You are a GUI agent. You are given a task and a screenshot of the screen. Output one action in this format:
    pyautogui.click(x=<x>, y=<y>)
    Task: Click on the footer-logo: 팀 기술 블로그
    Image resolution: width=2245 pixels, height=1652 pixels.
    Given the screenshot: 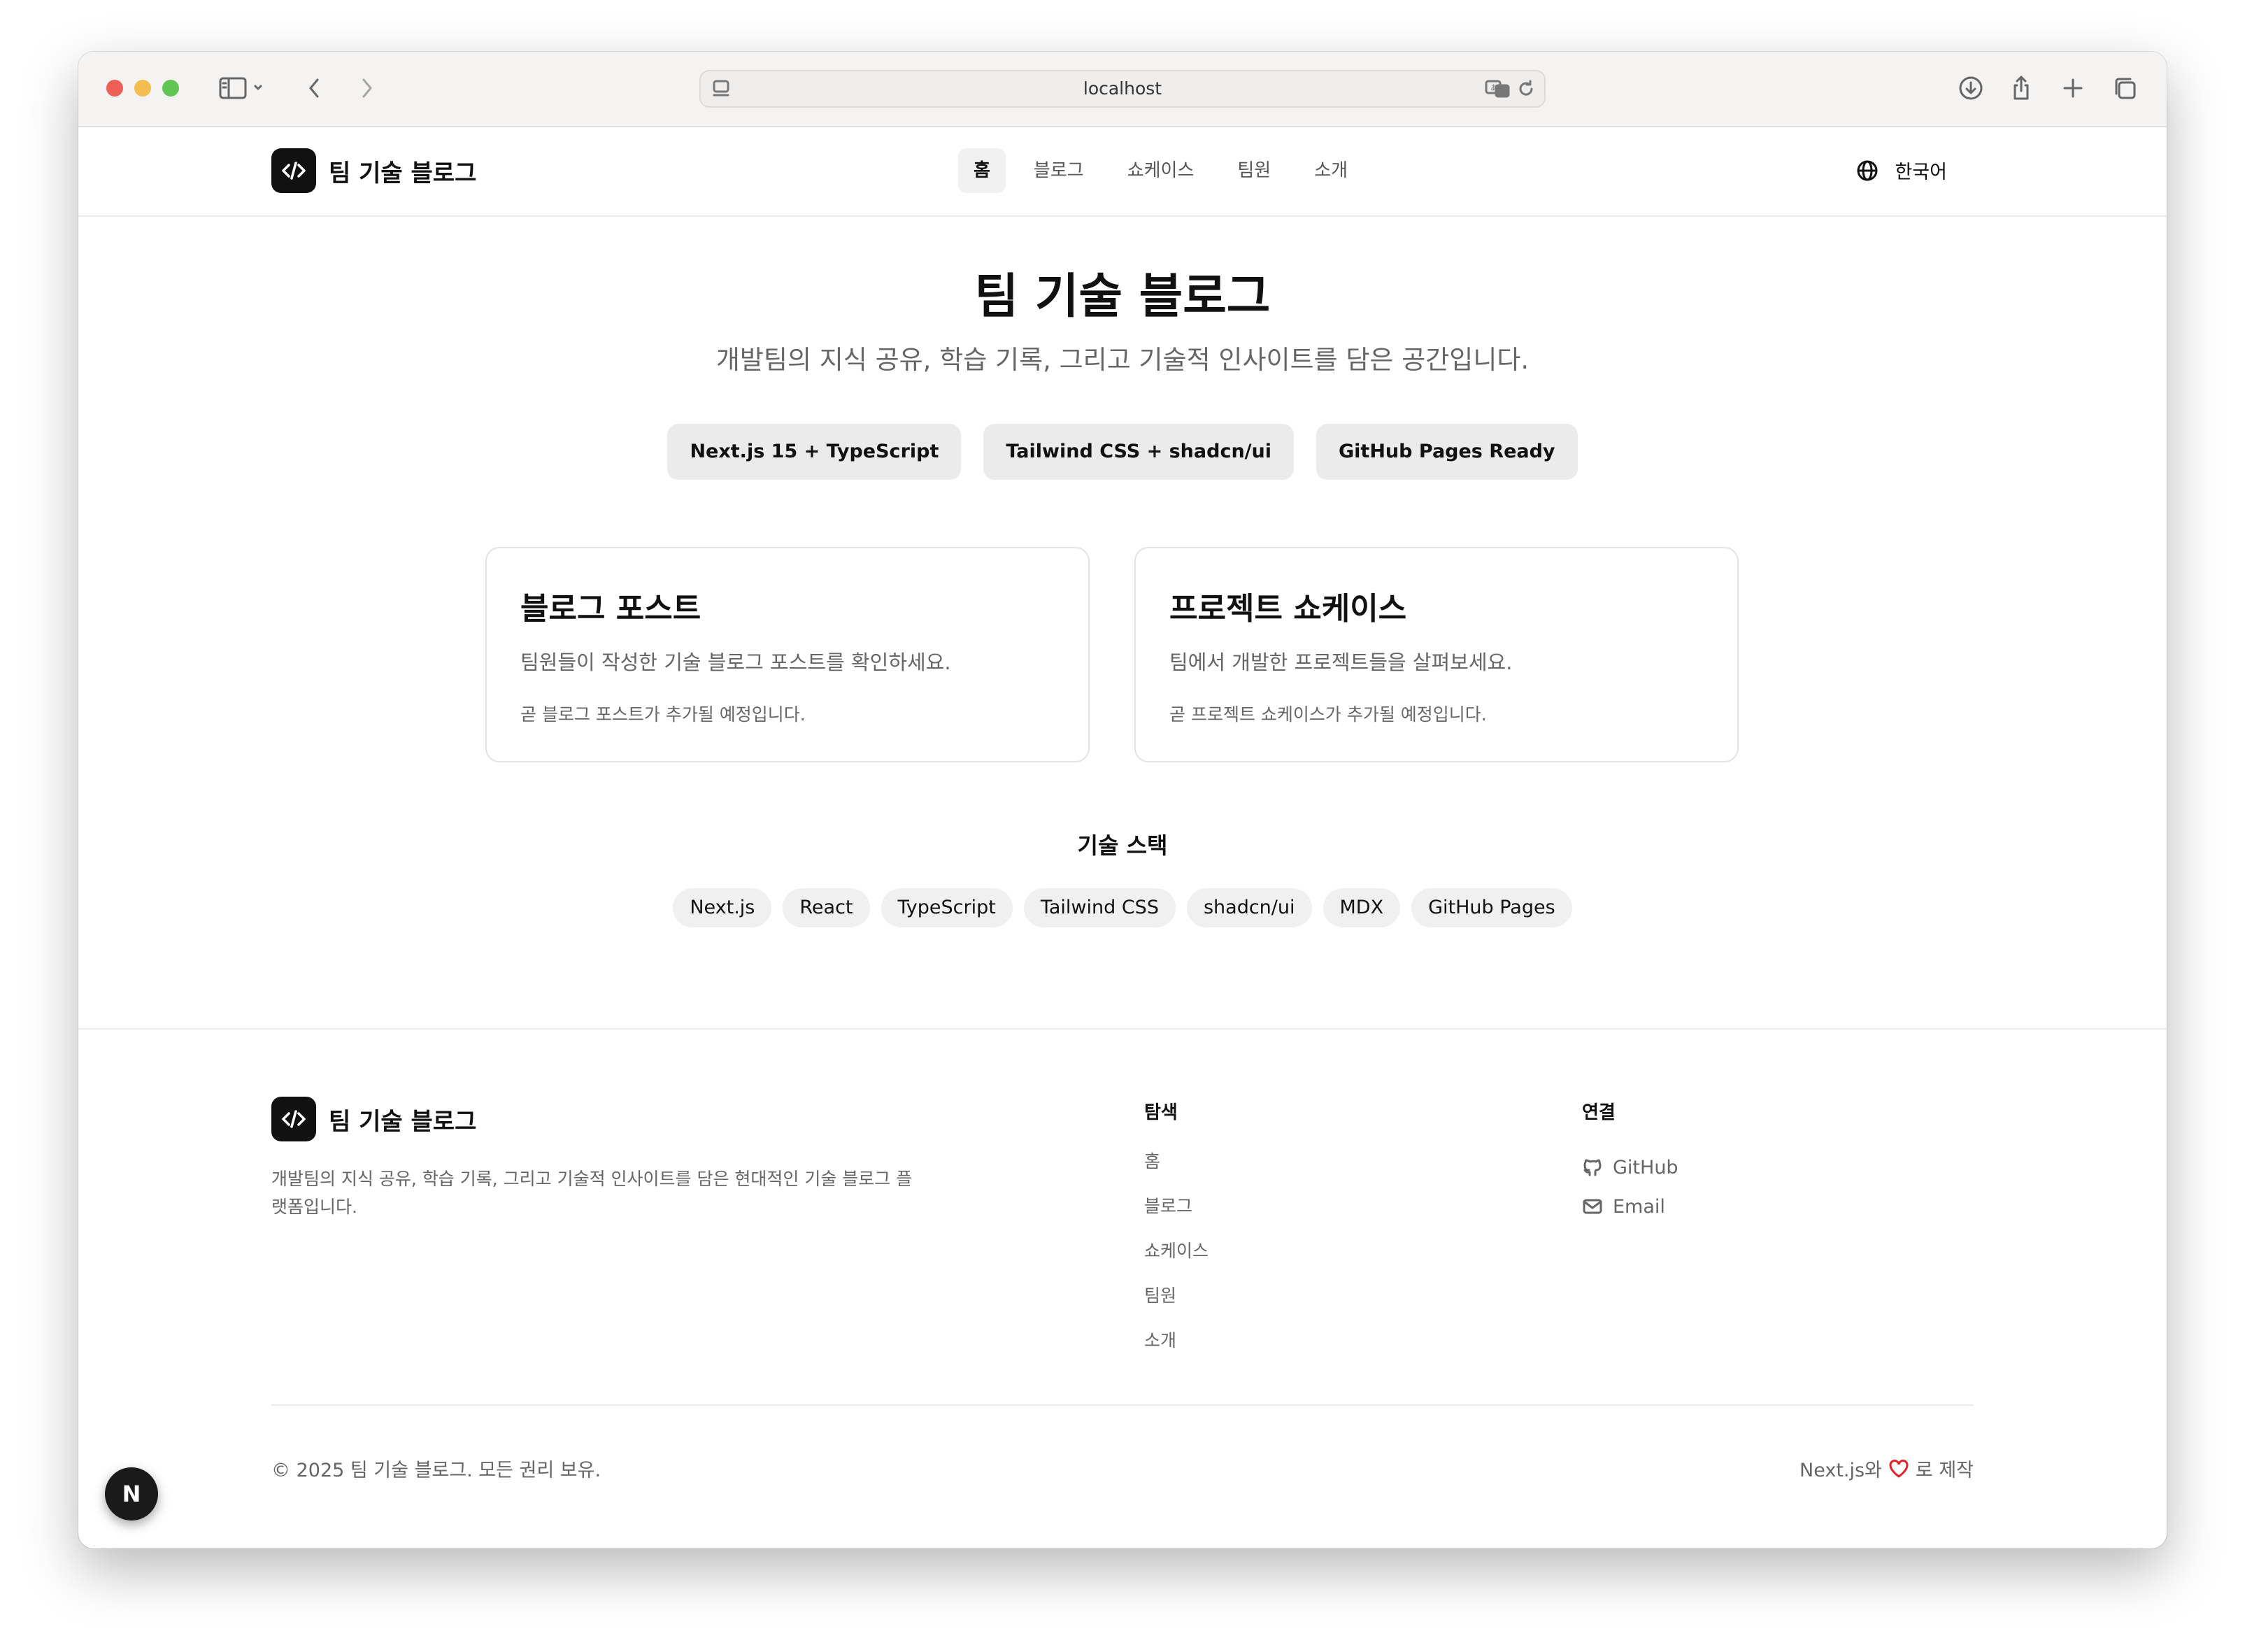 What is the action you would take?
    pyautogui.click(x=373, y=1119)
    